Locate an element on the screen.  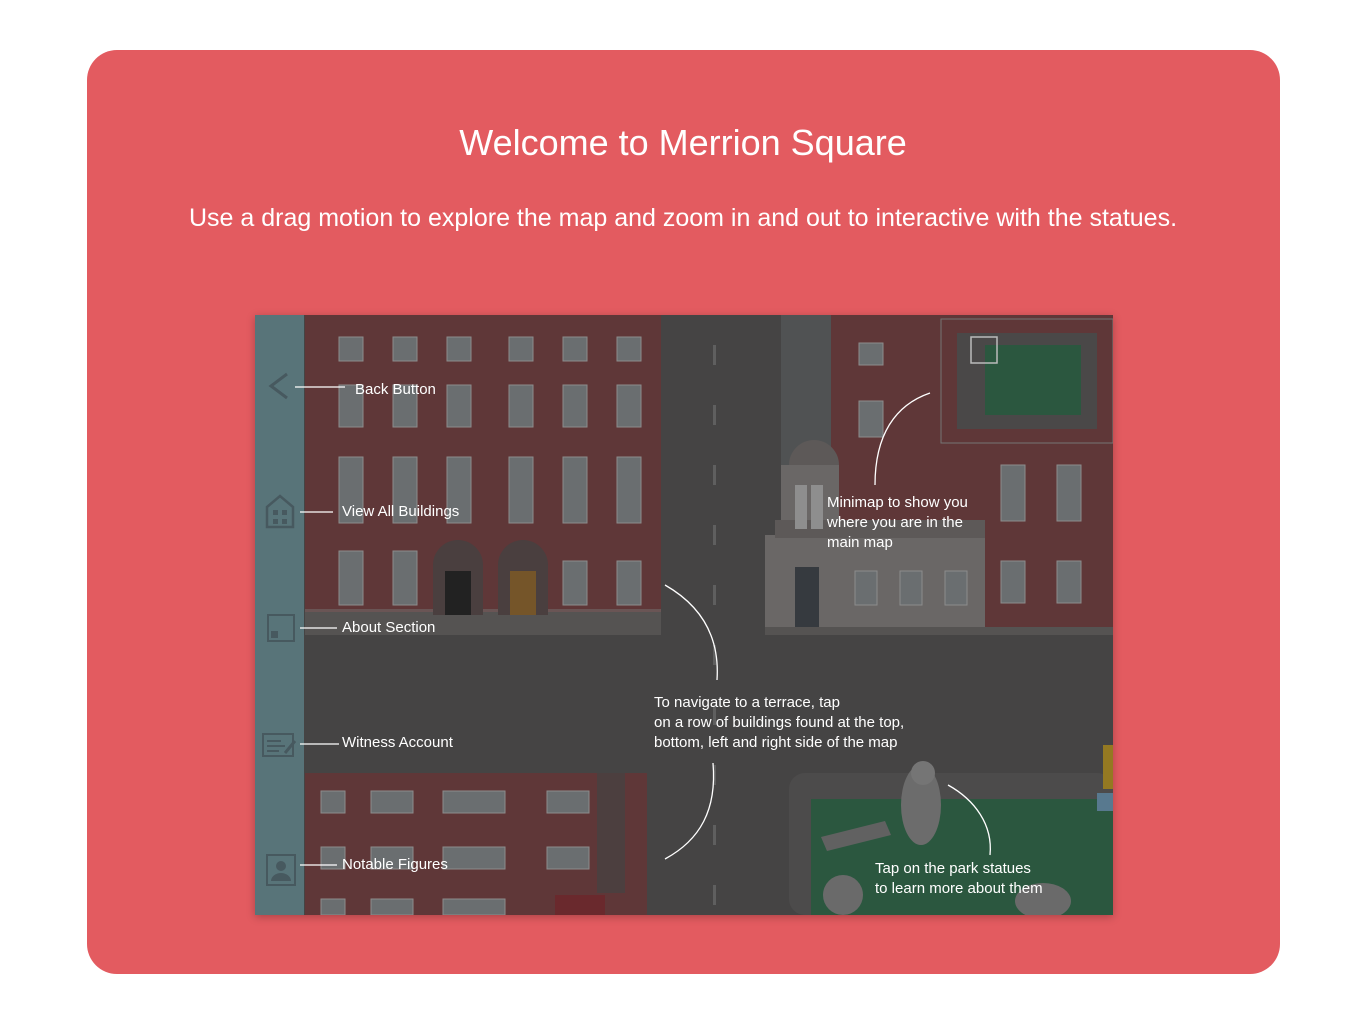
about-section-label: About Section is located at coordinates (389, 627).